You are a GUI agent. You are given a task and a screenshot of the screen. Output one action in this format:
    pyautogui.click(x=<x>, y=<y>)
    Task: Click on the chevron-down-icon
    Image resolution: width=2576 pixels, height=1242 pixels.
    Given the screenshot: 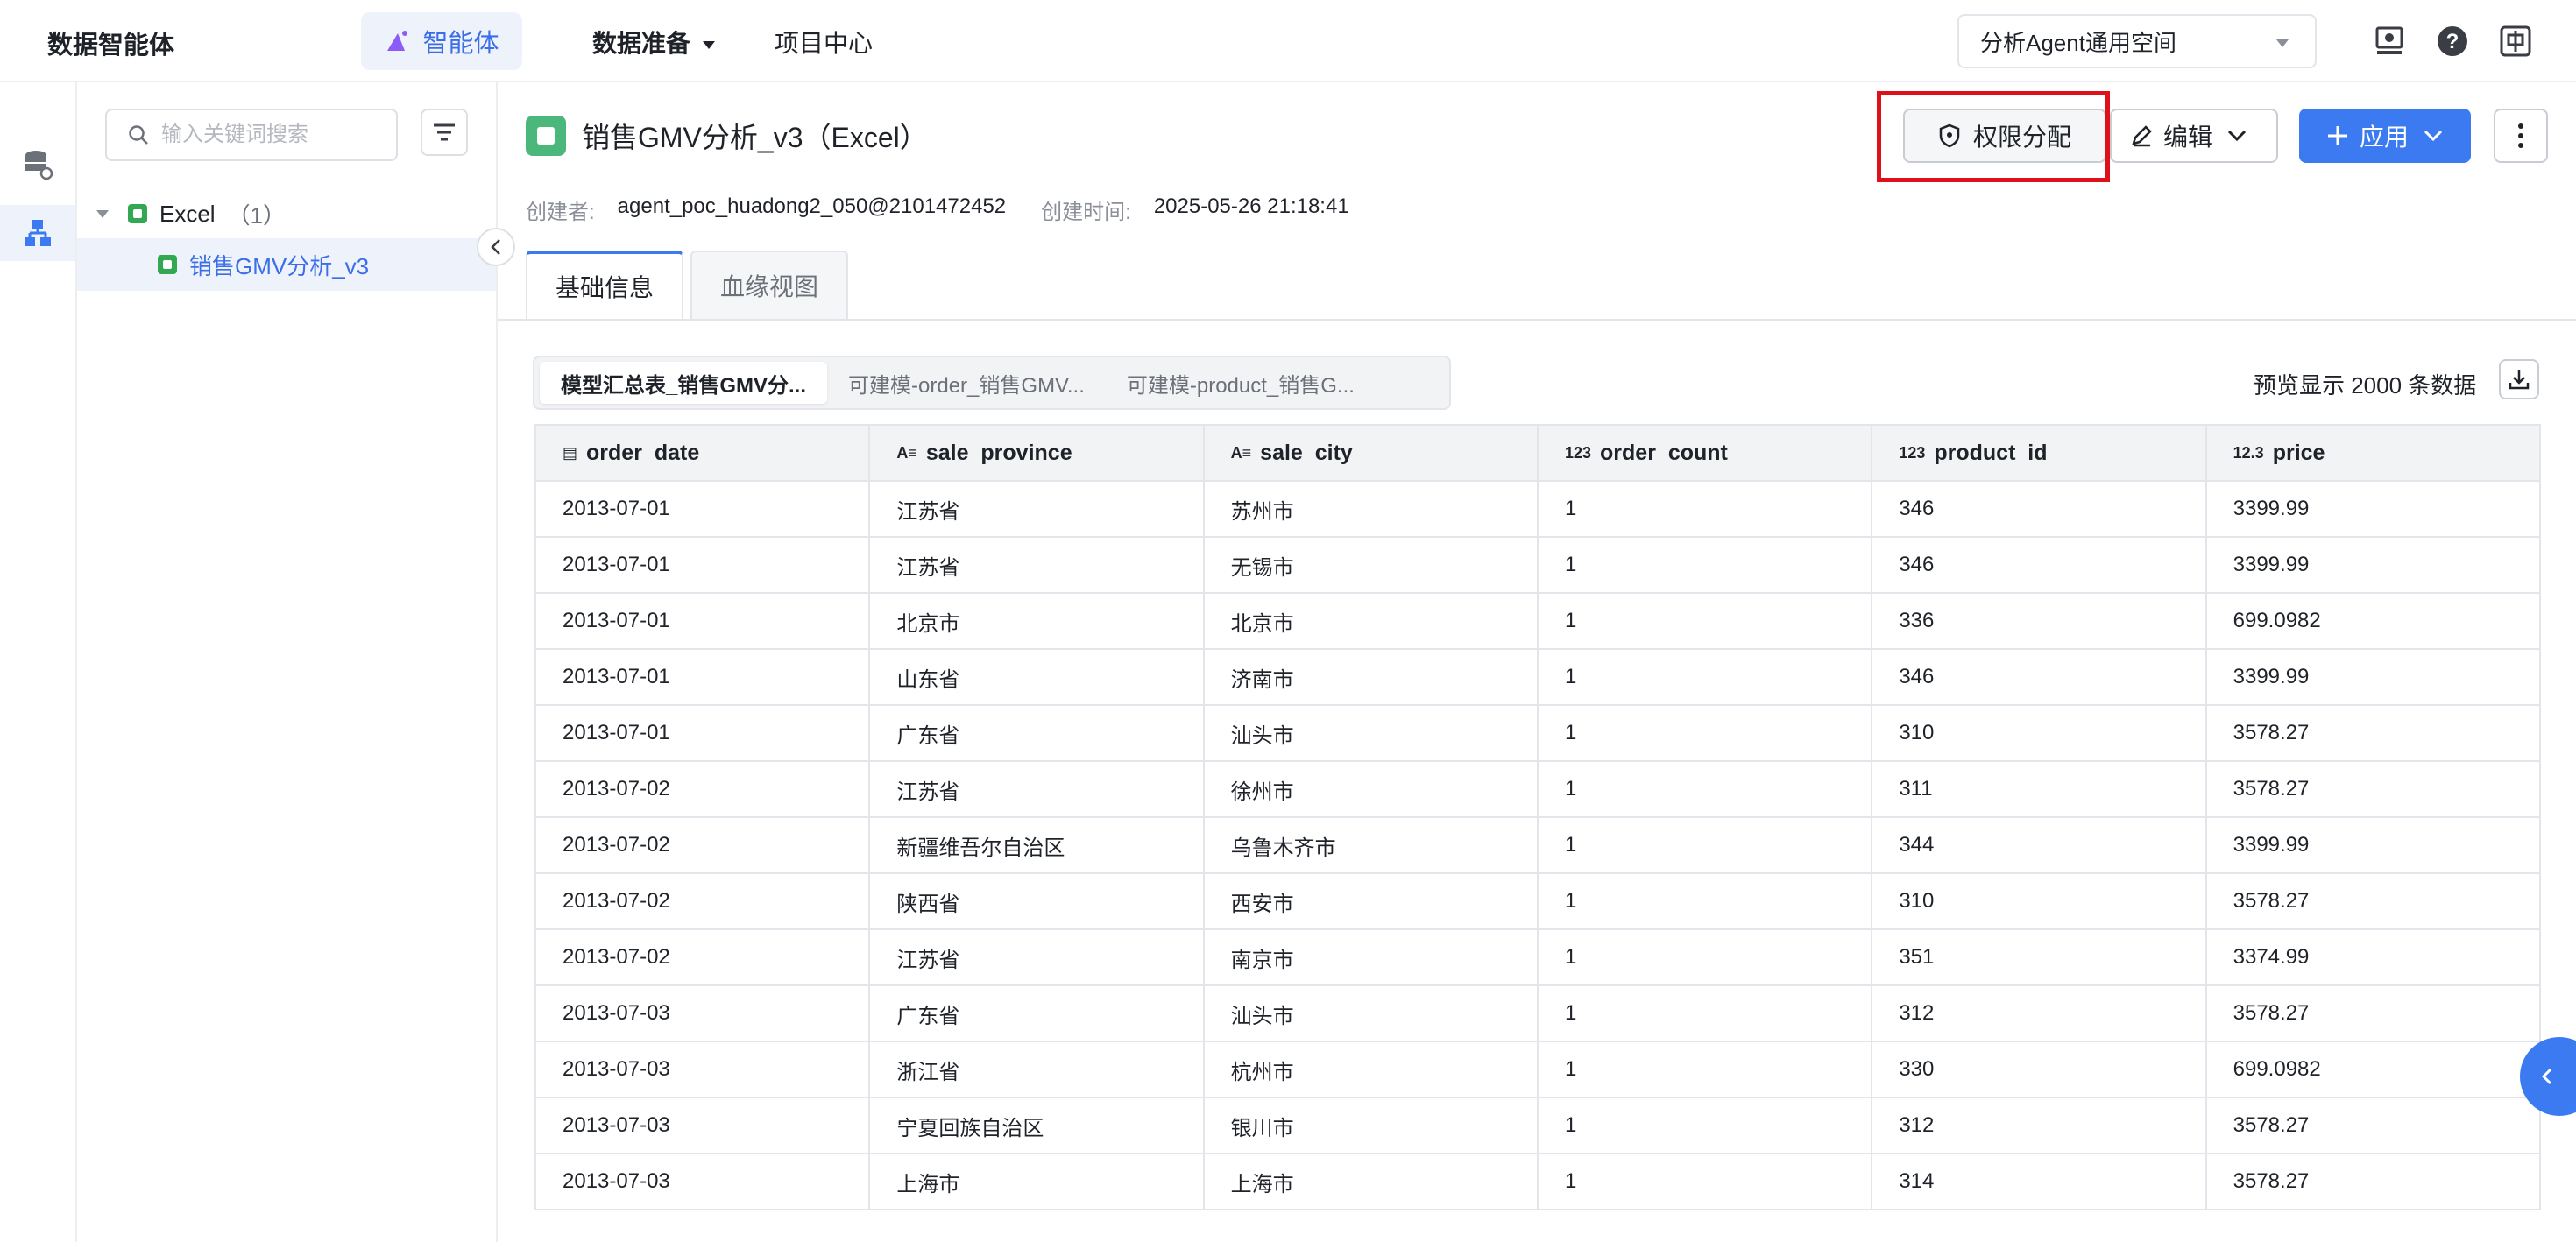 What is the action you would take?
    pyautogui.click(x=2433, y=136)
    